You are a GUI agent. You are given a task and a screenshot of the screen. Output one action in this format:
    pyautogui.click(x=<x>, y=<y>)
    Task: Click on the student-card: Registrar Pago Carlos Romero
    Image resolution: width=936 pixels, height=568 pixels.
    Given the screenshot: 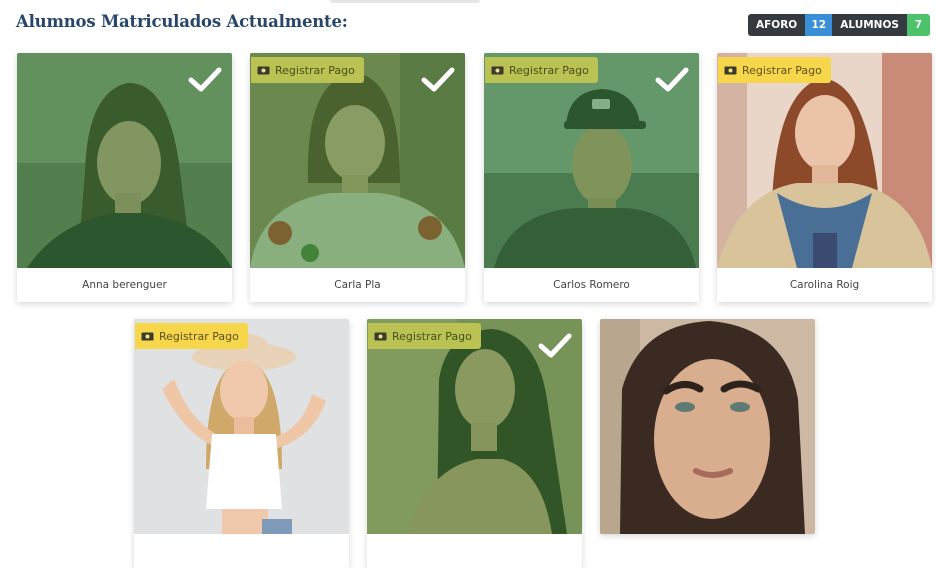 What is the action you would take?
    pyautogui.click(x=591, y=177)
    